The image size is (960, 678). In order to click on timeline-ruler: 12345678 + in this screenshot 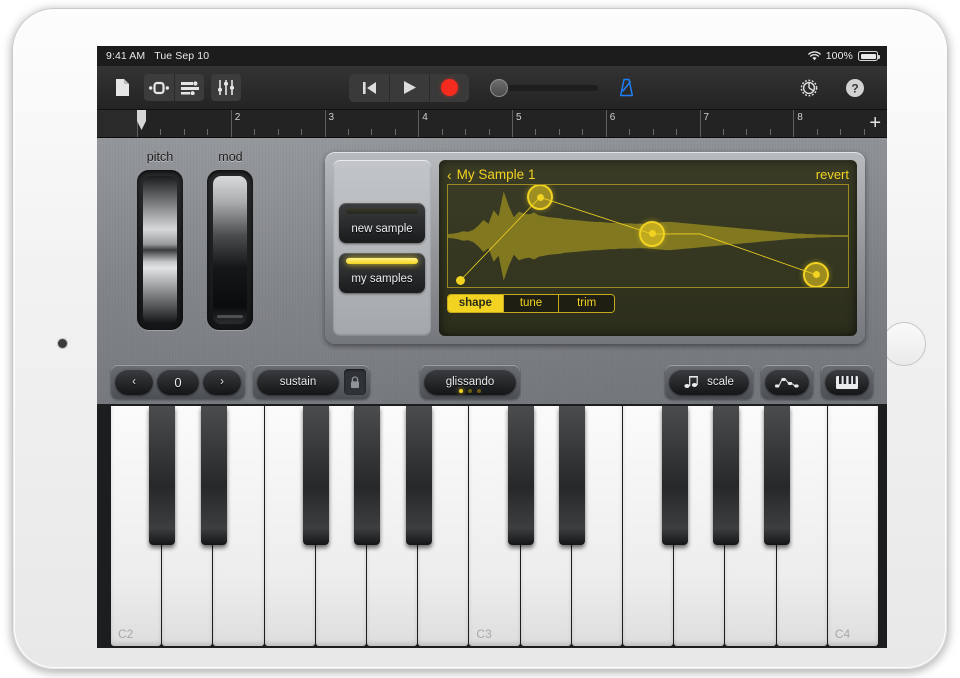, I will do `click(492, 124)`.